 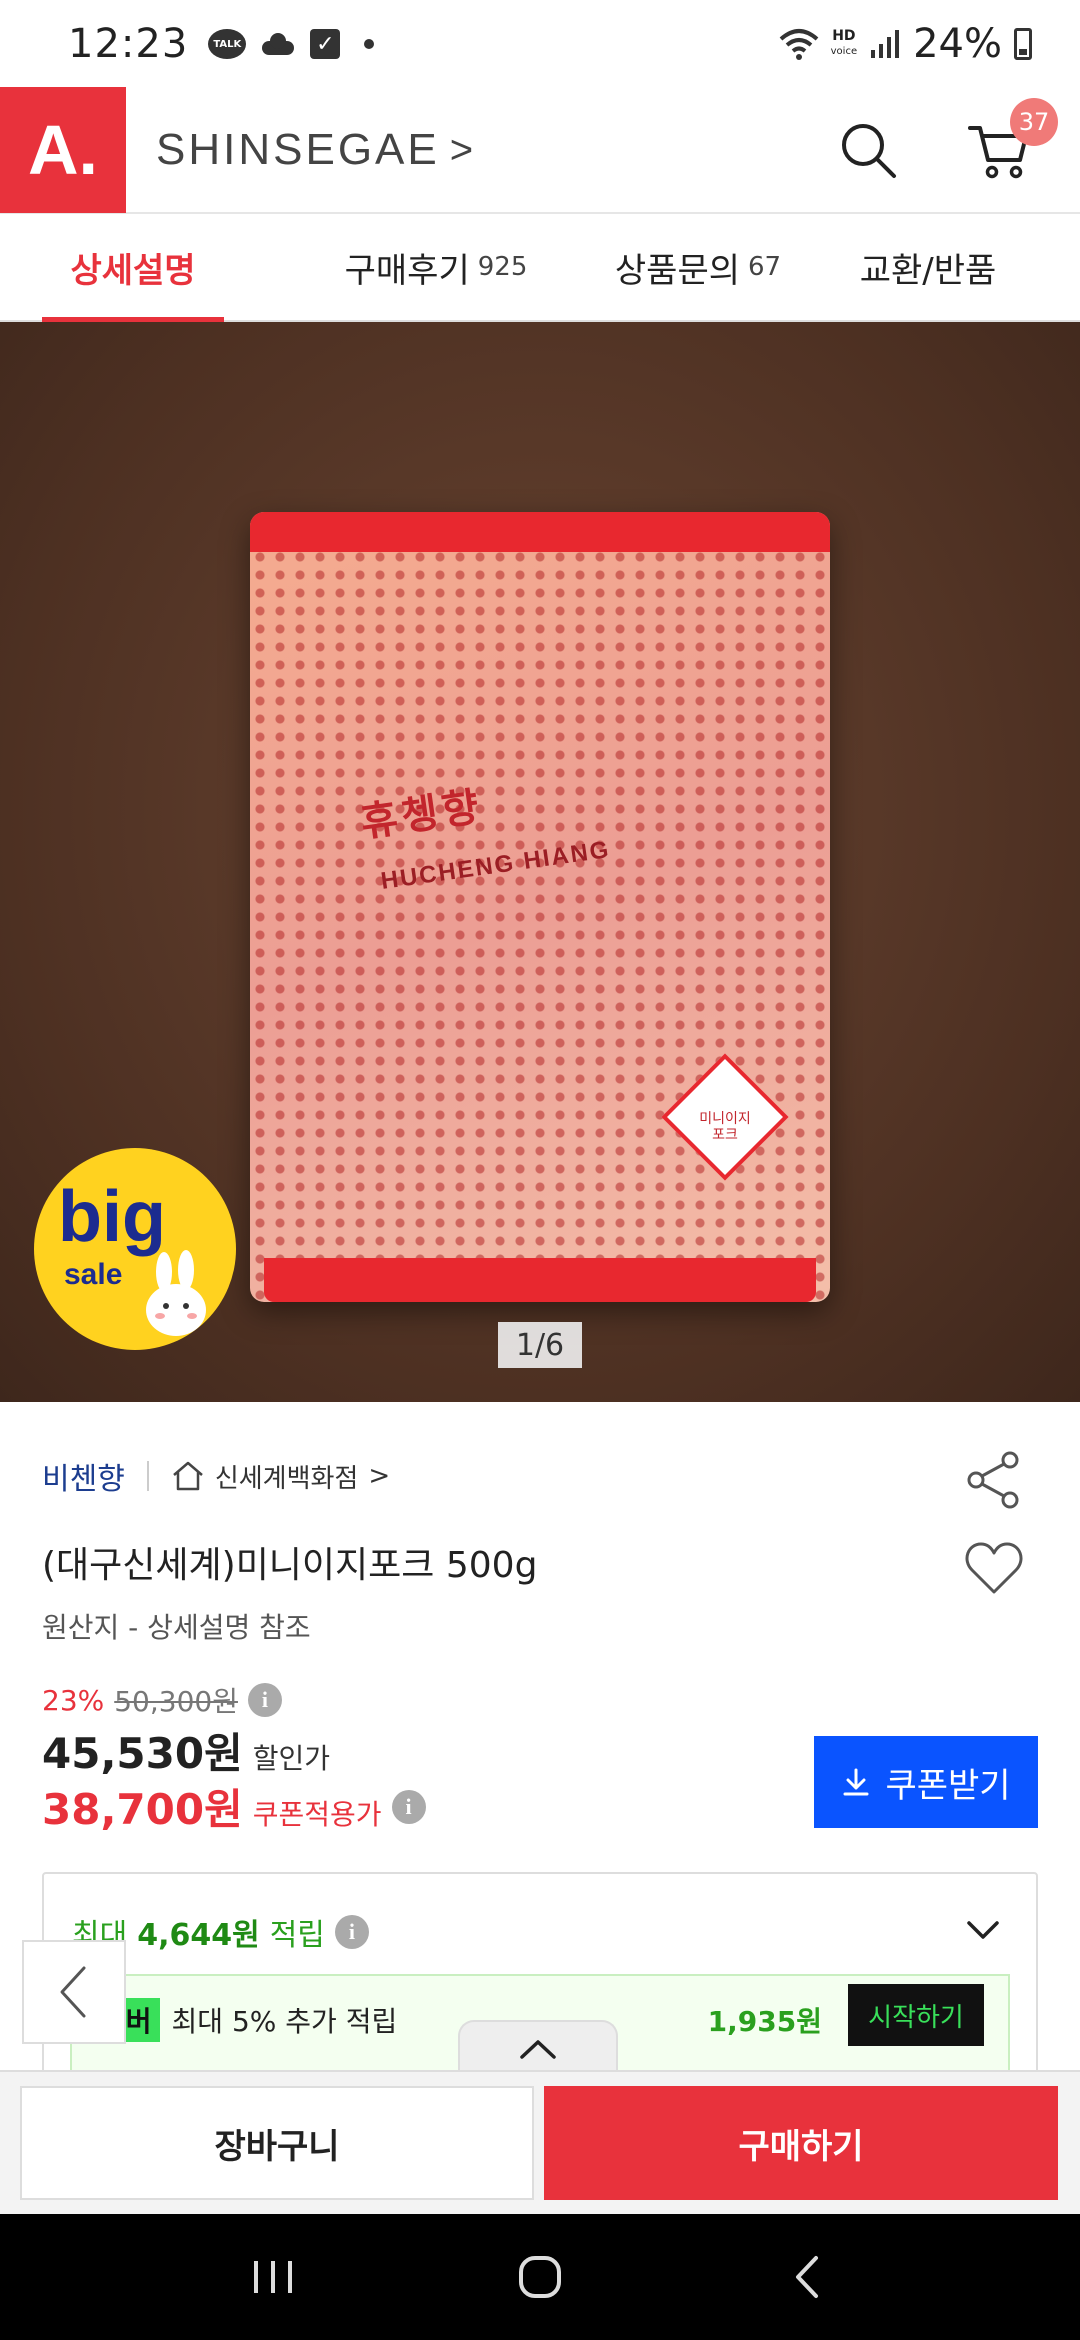 I want to click on tab-exchange-return: 교환/반품, so click(x=928, y=267).